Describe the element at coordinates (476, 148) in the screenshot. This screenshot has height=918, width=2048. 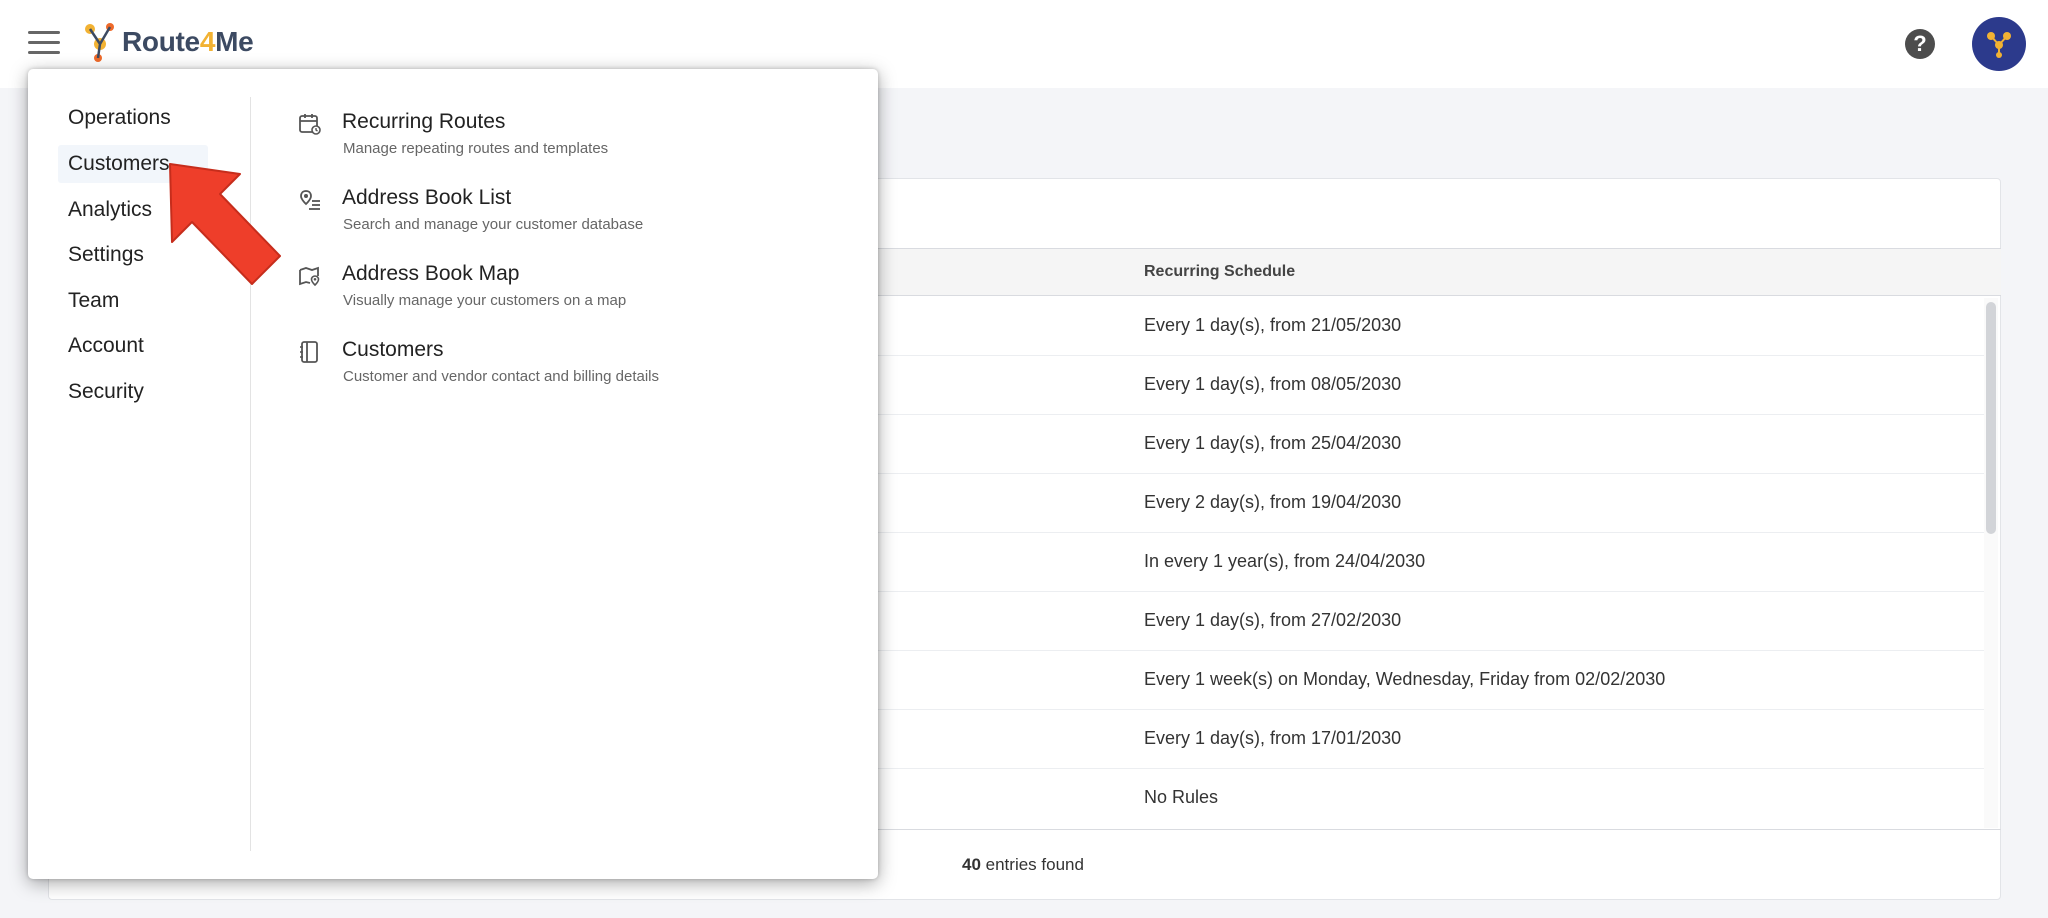
I see `menu-item-description: Manage repeating routes and templates` at that location.